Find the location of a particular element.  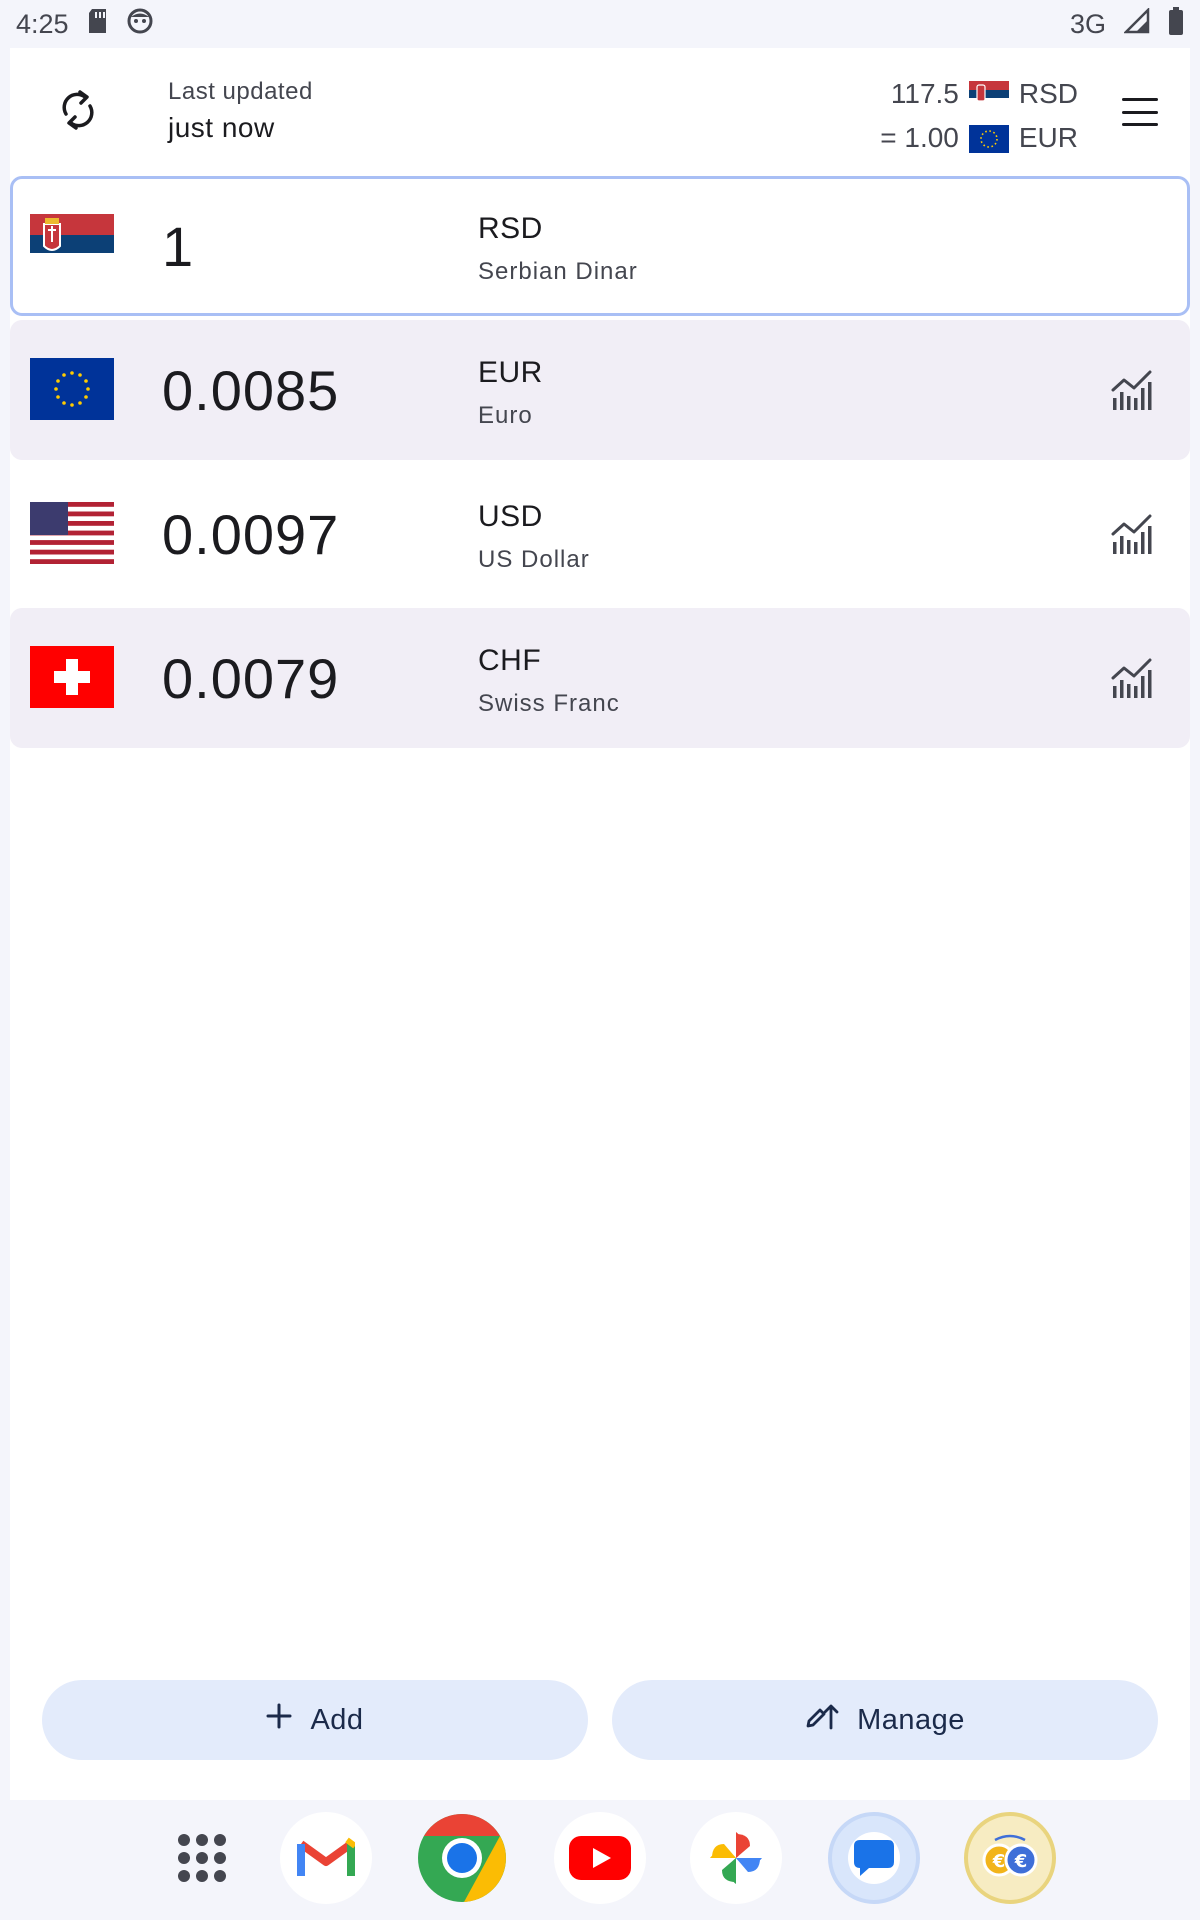

amount-value: 0.0085 is located at coordinates (250, 390).